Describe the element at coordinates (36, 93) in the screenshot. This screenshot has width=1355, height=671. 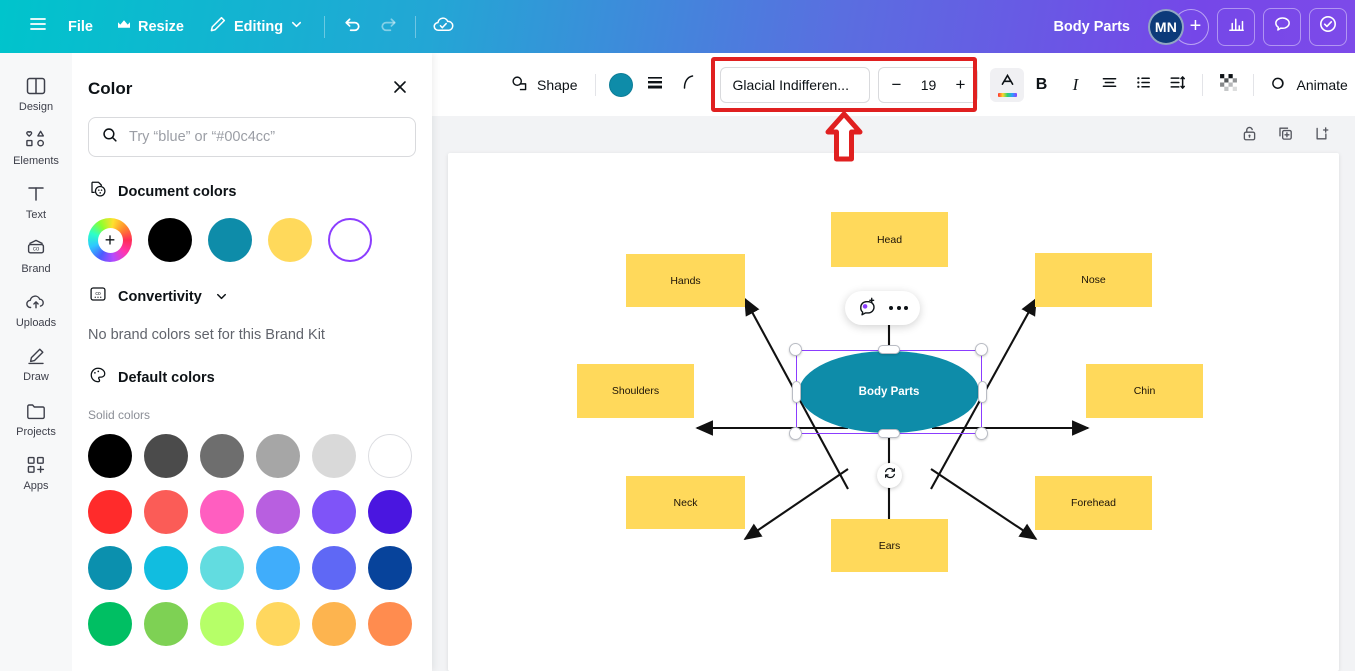
I see `sidebar-item-design: Design` at that location.